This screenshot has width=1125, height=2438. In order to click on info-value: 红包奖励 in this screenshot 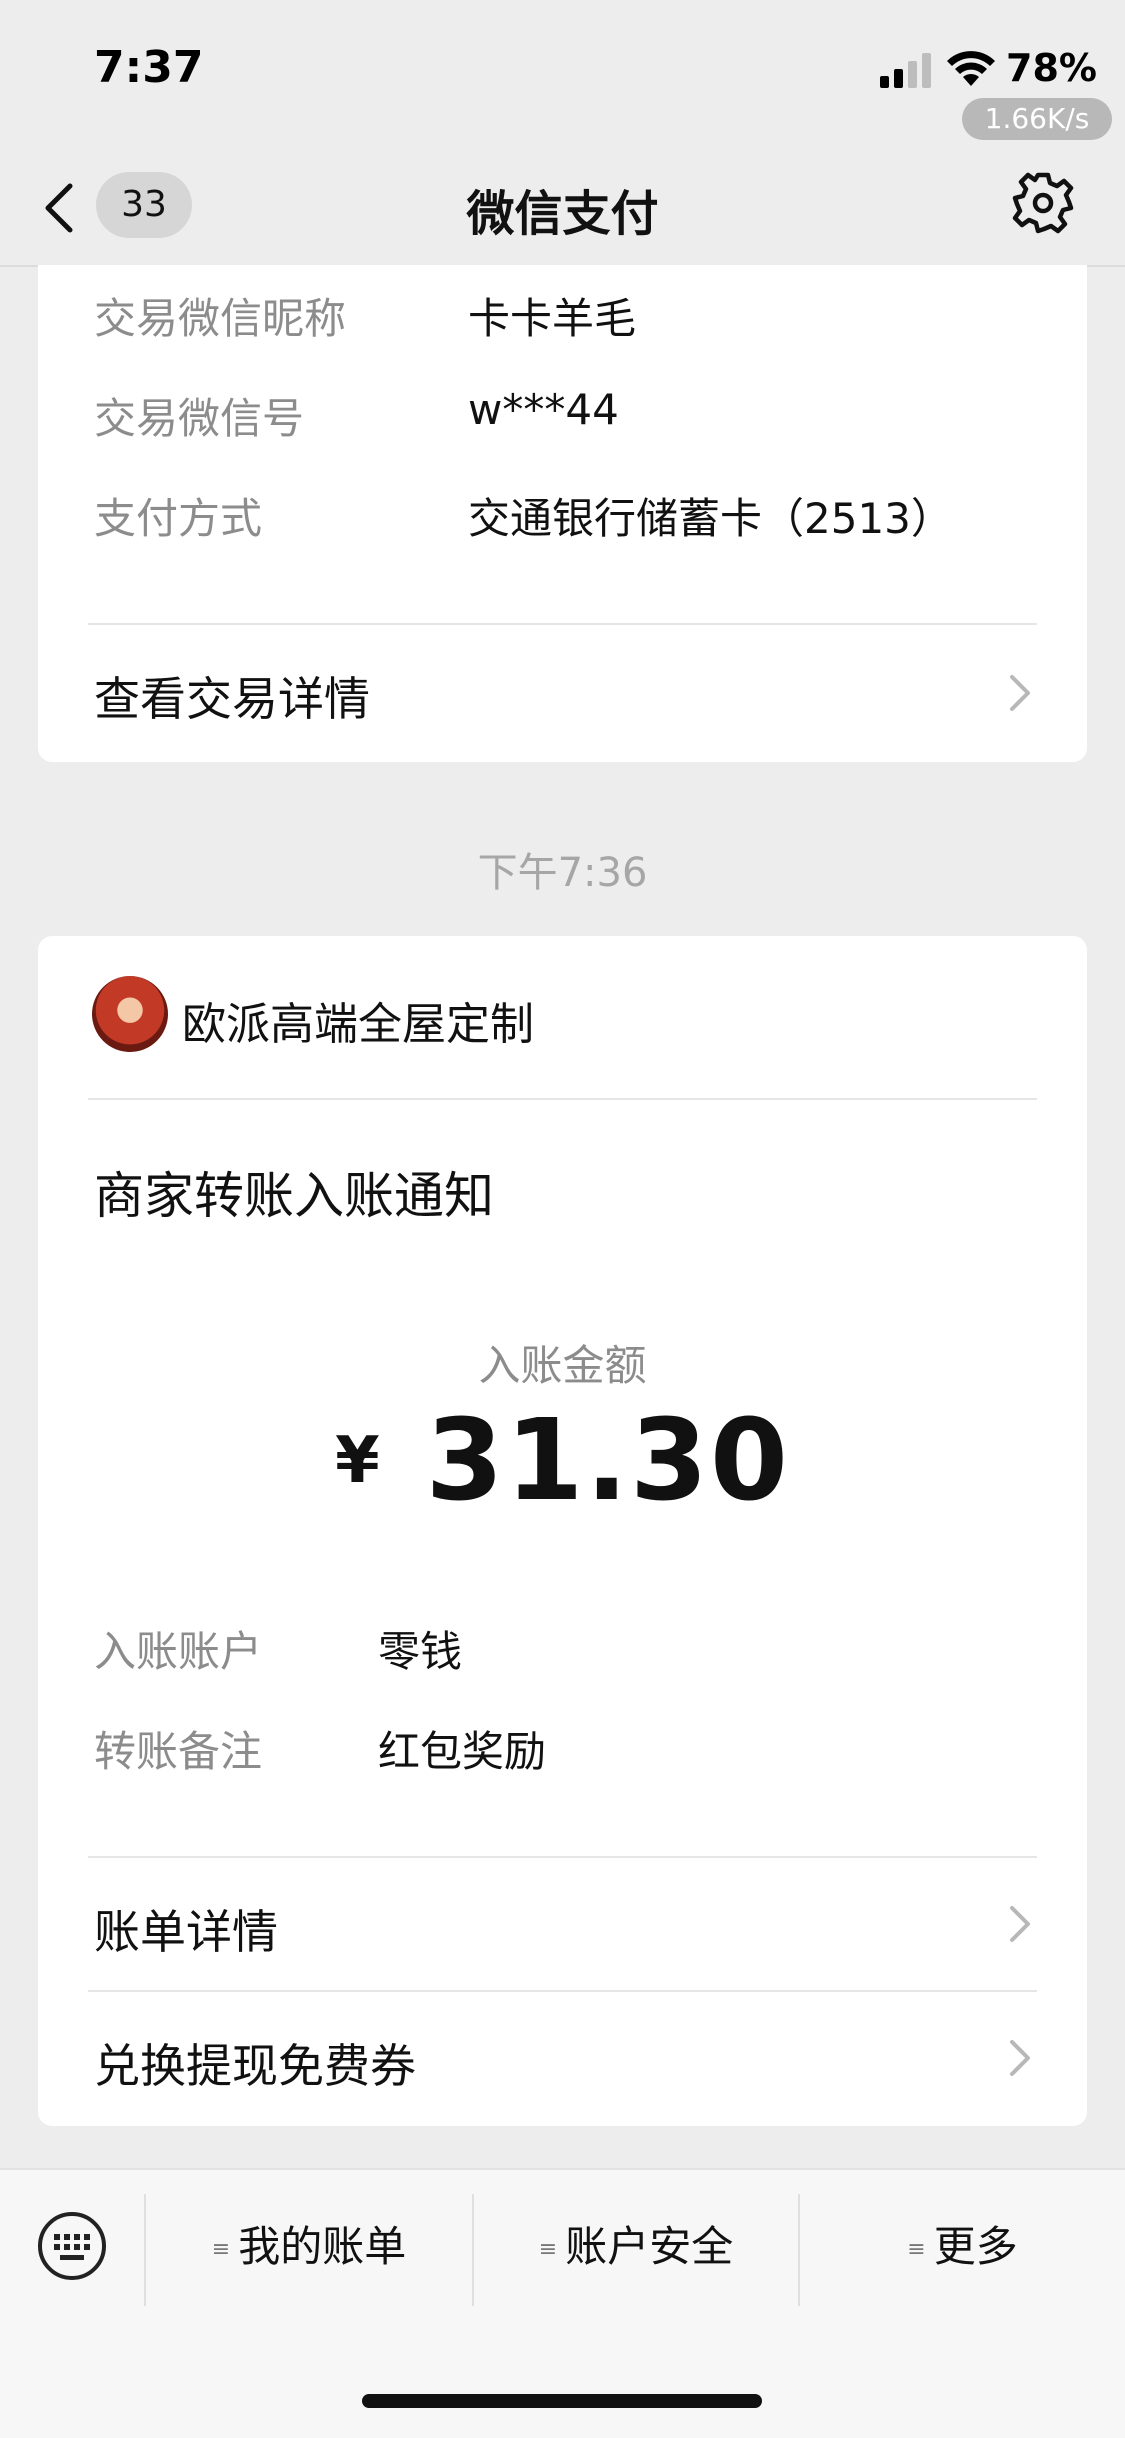, I will do `click(462, 1751)`.